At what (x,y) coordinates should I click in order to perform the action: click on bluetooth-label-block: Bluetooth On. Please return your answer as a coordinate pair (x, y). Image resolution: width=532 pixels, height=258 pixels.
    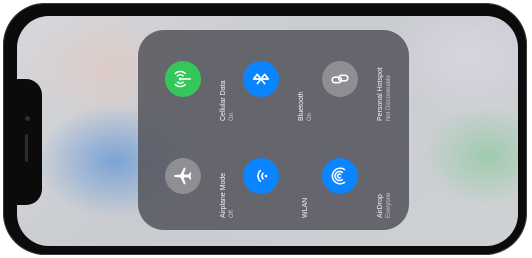
    Looking at the image, I should click on (305, 81).